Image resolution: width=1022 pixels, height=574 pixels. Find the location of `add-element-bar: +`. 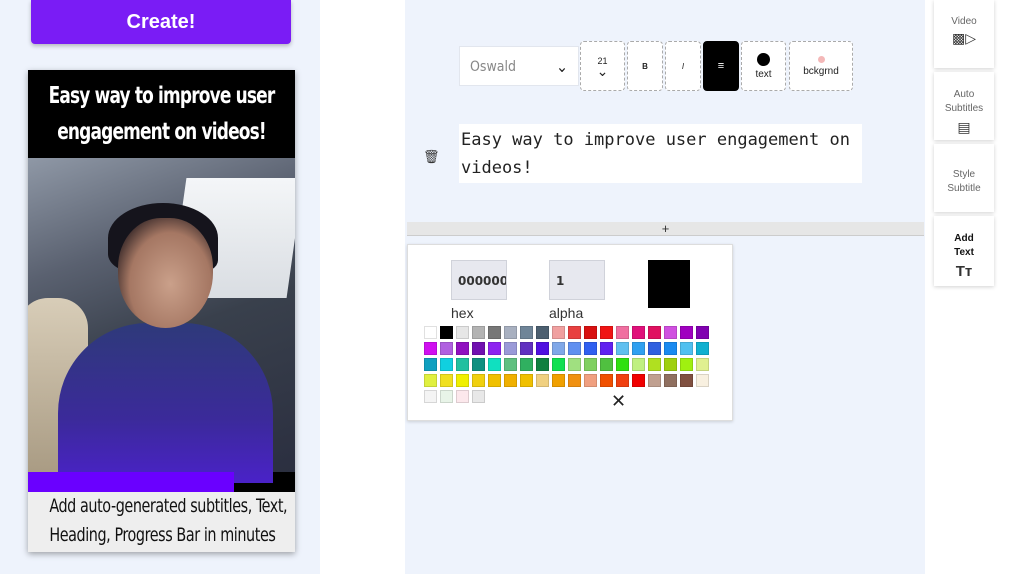

add-element-bar: + is located at coordinates (665, 229).